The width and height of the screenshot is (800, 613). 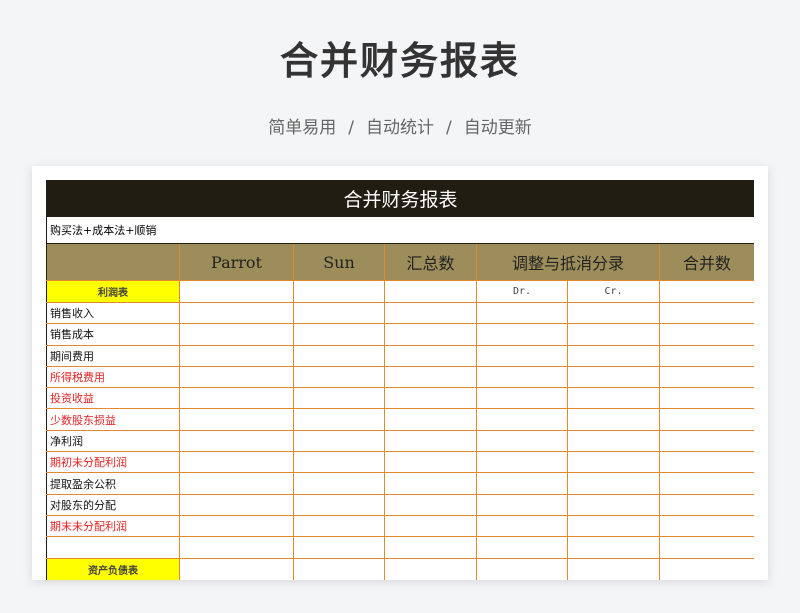 What do you see at coordinates (113, 419) in the screenshot?
I see `row-label: 少数股东损益` at bounding box center [113, 419].